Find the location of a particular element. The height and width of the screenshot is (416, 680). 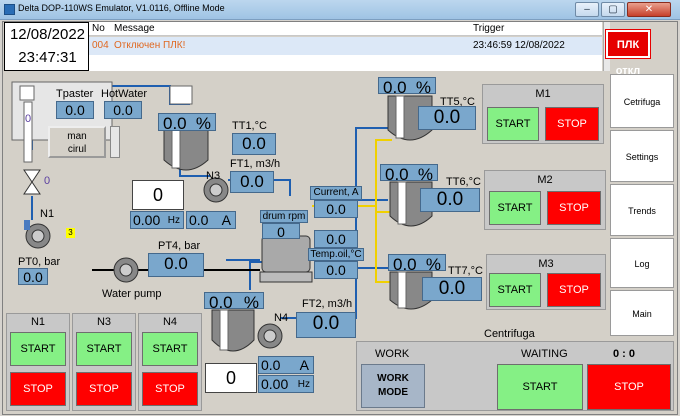

motor-m3-label: M3 is located at coordinates (546, 264).